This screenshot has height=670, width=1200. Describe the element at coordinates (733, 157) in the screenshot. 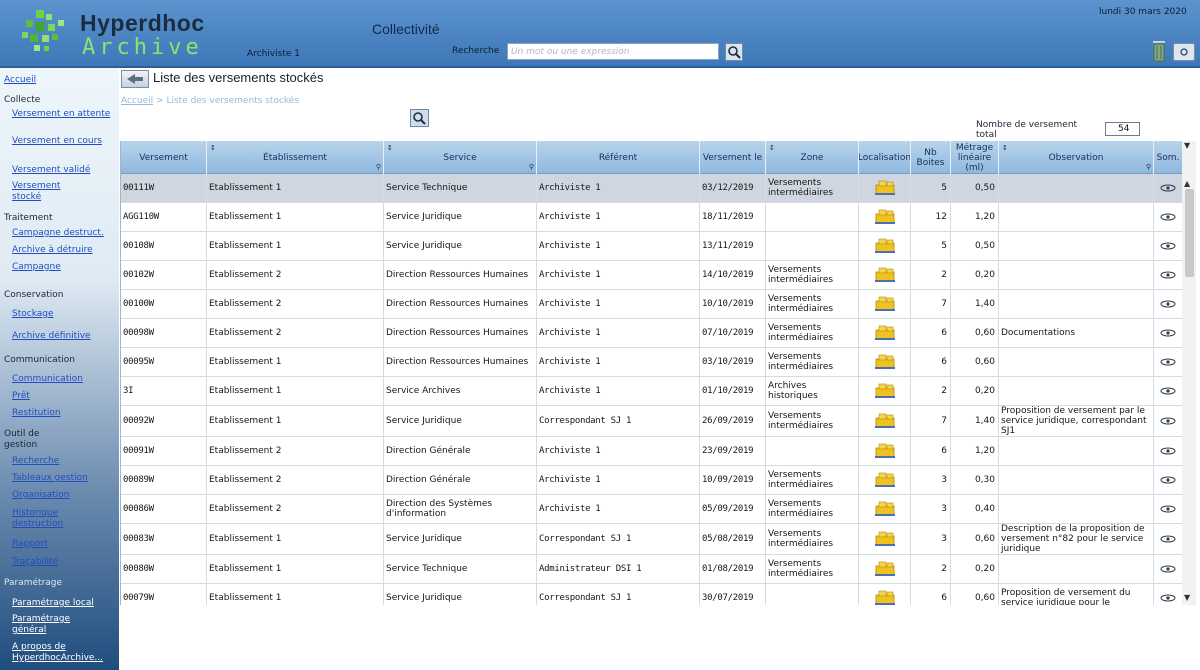

I see `col-versement-le-header: Versement le` at that location.